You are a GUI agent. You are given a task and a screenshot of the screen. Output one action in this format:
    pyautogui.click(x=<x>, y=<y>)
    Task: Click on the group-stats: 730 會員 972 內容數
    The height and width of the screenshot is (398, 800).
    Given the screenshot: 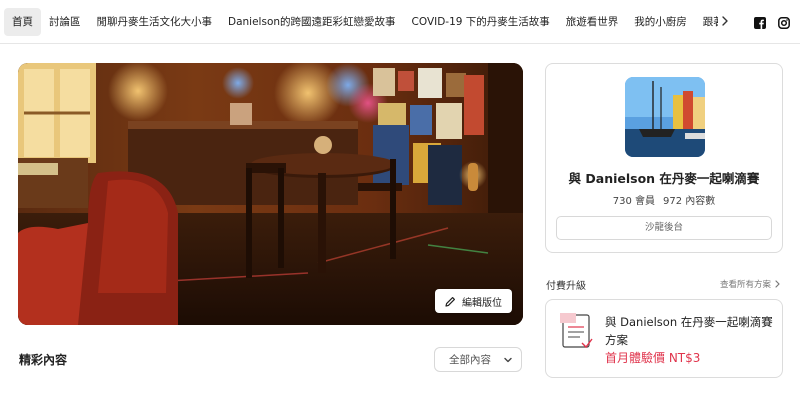 What is the action you would take?
    pyautogui.click(x=664, y=199)
    